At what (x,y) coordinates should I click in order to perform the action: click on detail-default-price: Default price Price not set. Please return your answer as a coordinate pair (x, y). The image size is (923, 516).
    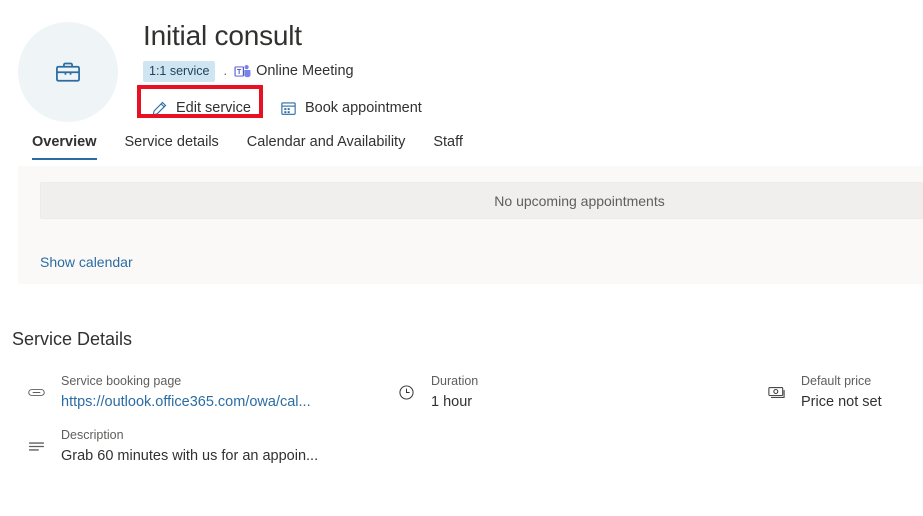
    Looking at the image, I should click on (822, 393).